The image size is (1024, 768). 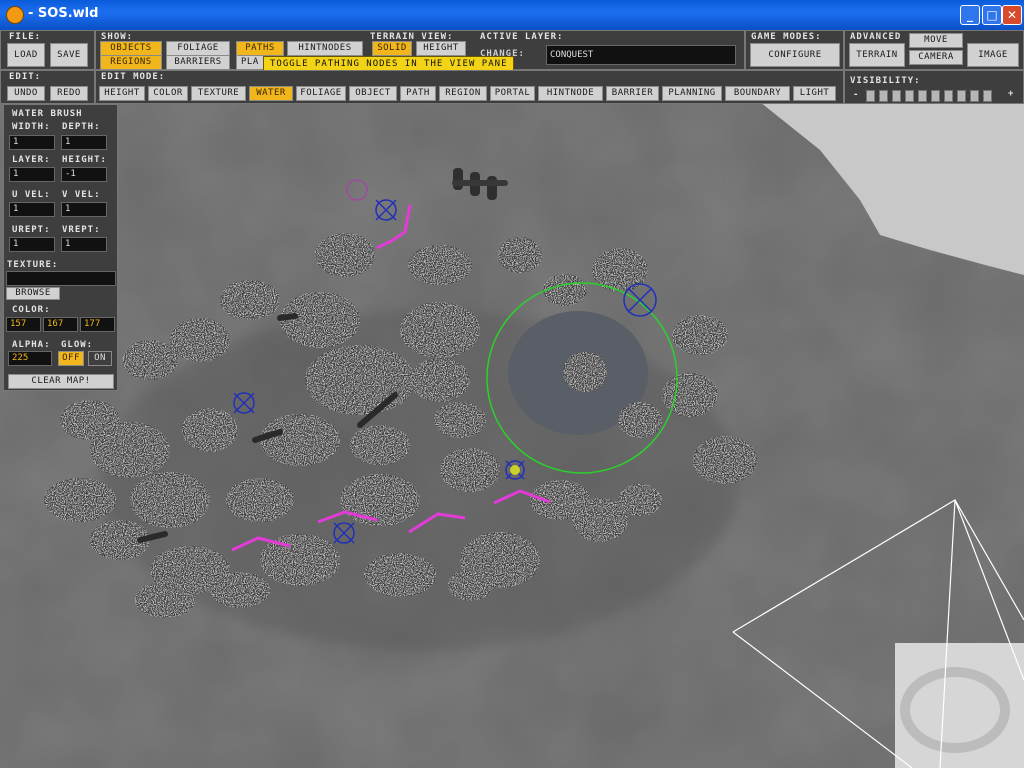 I want to click on alpha-input: 225, so click(x=30, y=358).